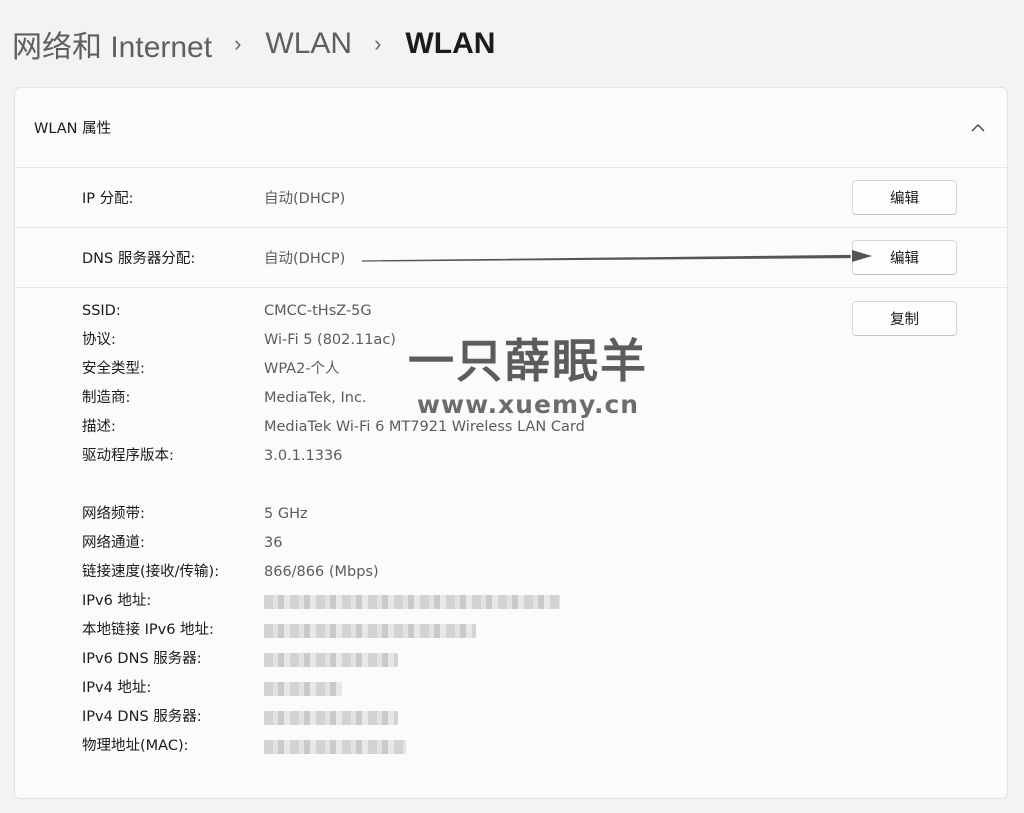 The height and width of the screenshot is (813, 1024). I want to click on mac-address-label: 物理地址(MAC):, so click(135, 746).